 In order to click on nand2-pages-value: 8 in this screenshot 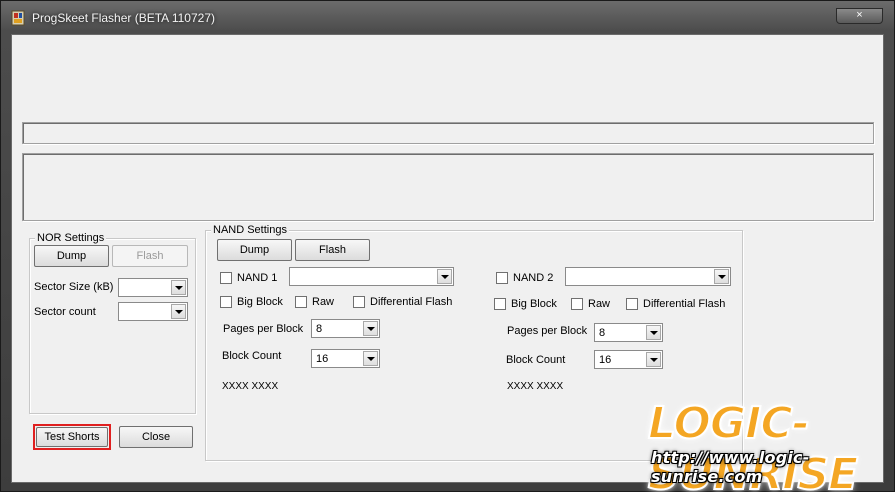, I will do `click(602, 333)`.